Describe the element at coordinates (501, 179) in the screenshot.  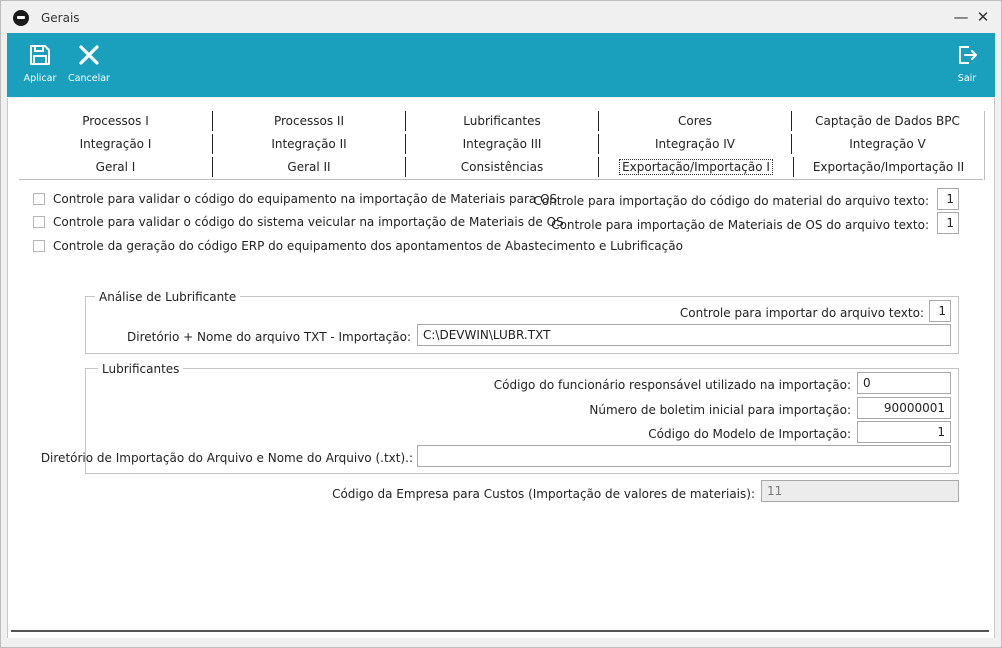
I see `tab-divider` at that location.